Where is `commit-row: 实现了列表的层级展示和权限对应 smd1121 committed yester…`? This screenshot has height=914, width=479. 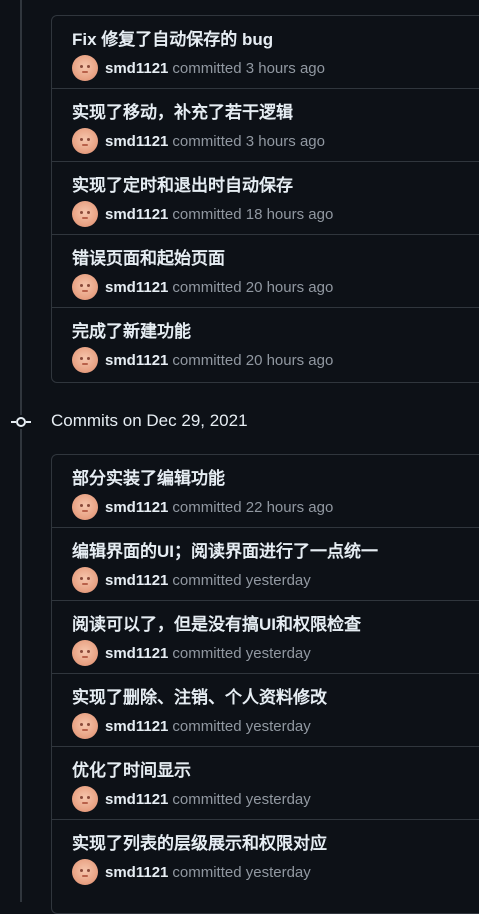 commit-row: 实现了列表的层级展示和权限对应 smd1121 committed yester… is located at coordinates (265, 856).